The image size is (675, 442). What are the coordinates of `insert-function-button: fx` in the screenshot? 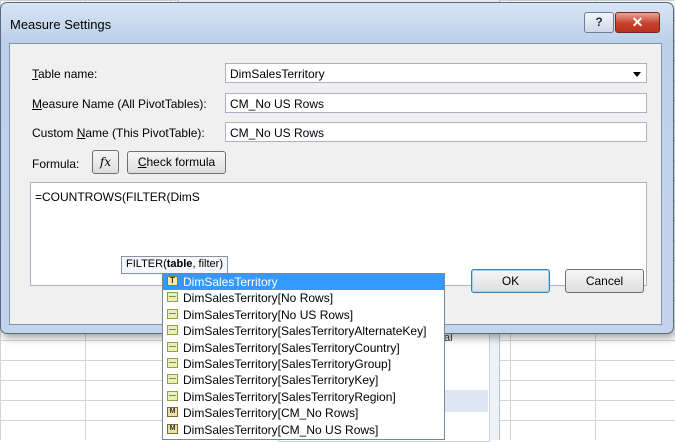 It's located at (105, 162).